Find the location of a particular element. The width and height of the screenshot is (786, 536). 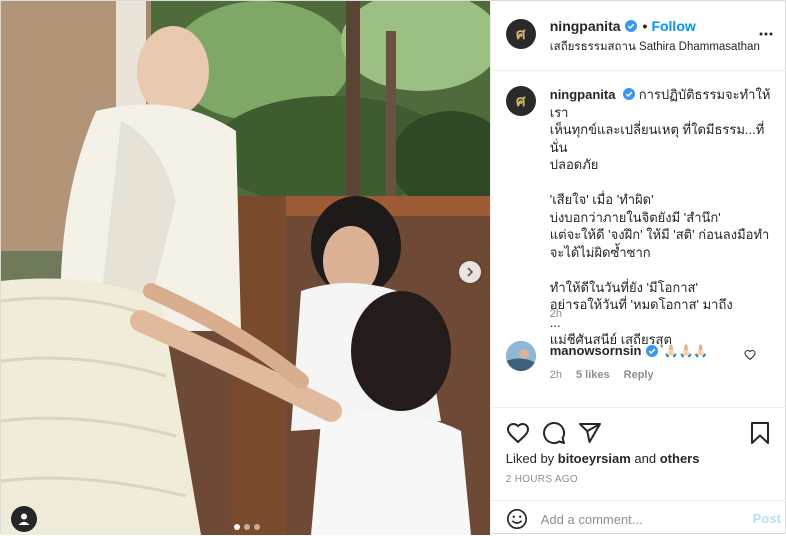

user-tag-icon is located at coordinates (24, 519).